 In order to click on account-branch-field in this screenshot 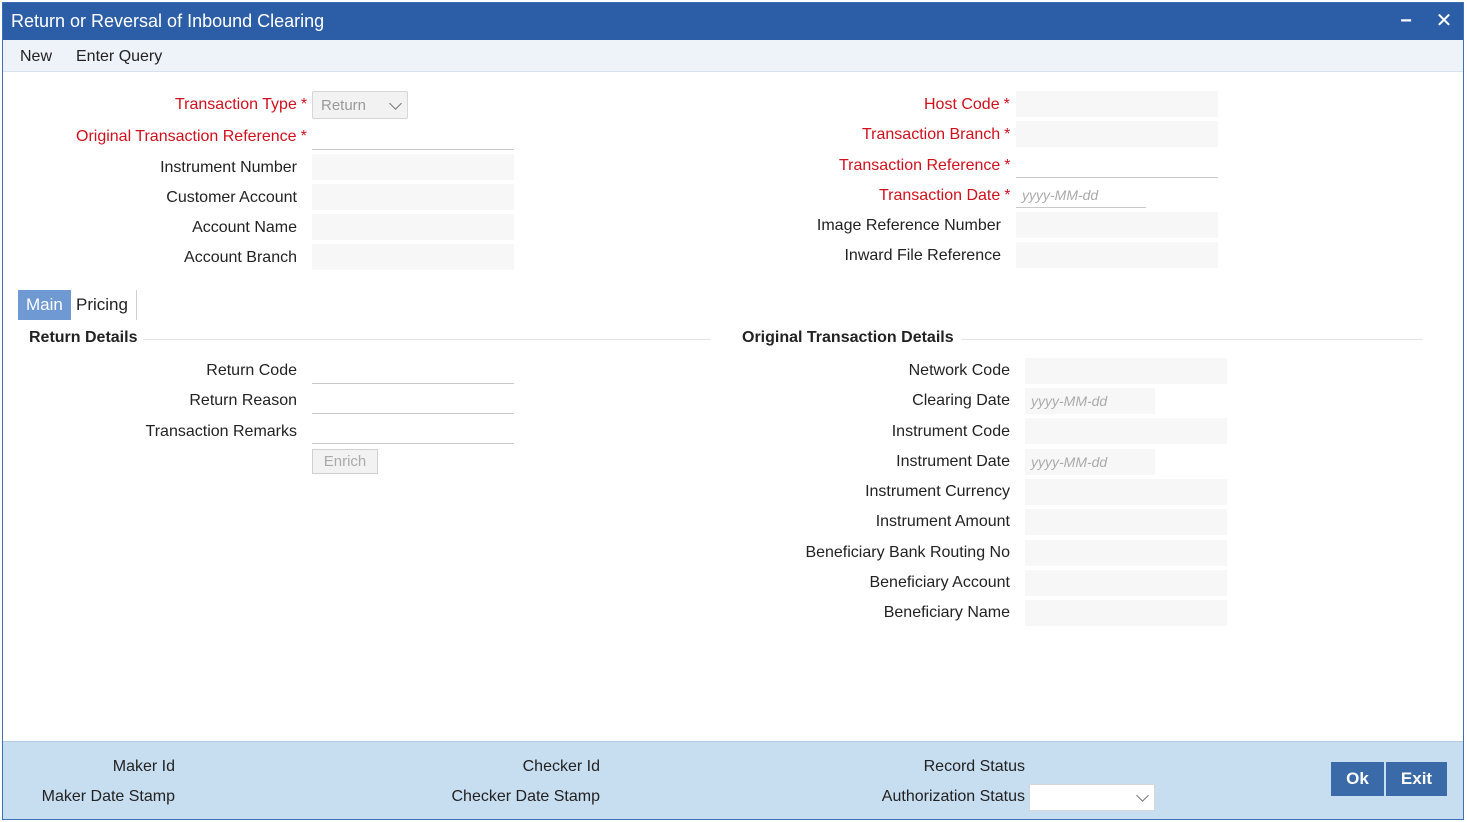, I will do `click(413, 257)`.